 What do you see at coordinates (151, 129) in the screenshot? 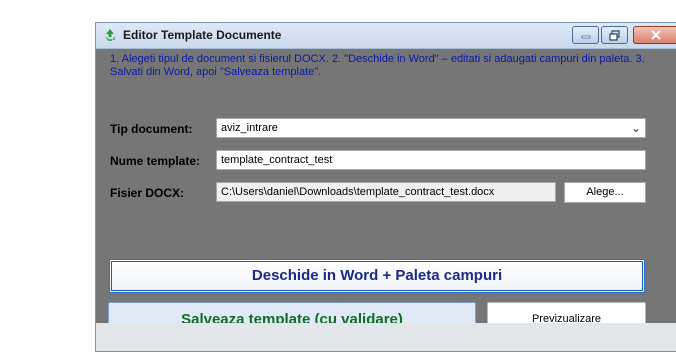
I see `tip-document-label: Tip document:` at bounding box center [151, 129].